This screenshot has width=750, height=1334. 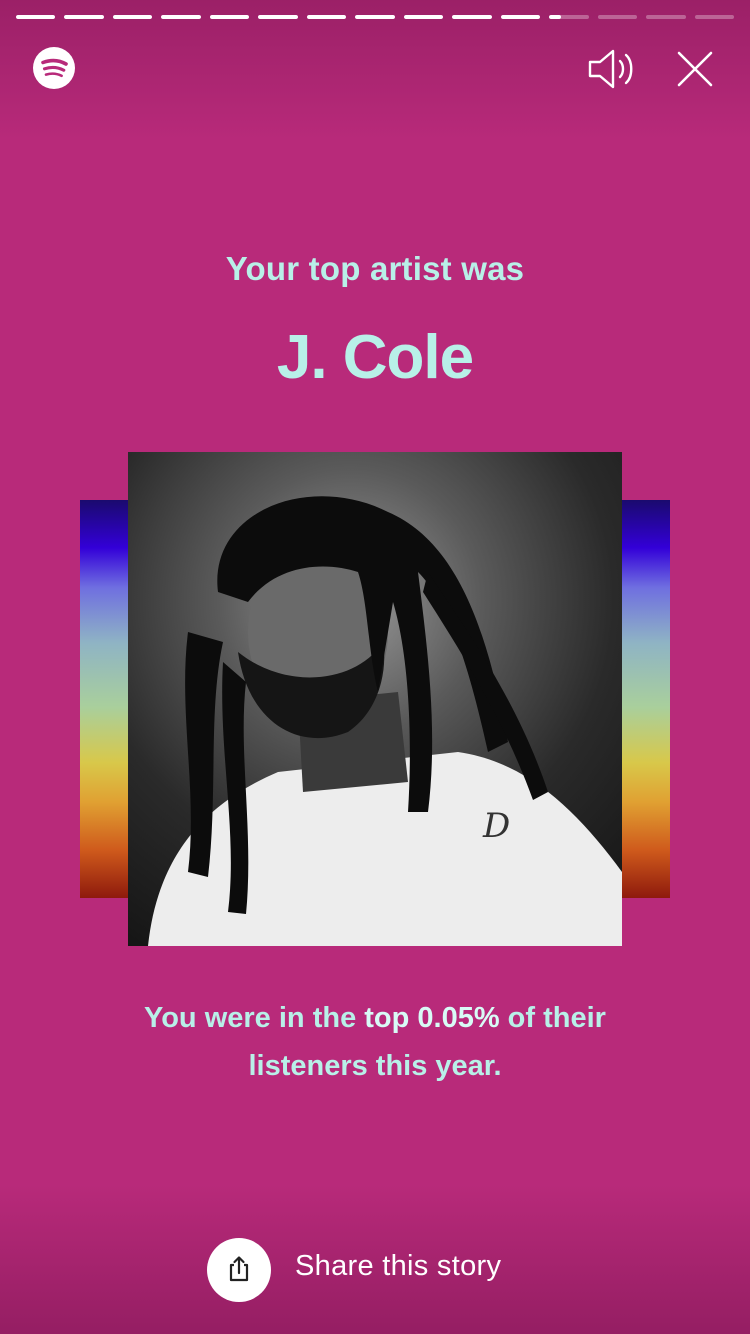 What do you see at coordinates (614, 69) in the screenshot?
I see `speaker-volume-icon` at bounding box center [614, 69].